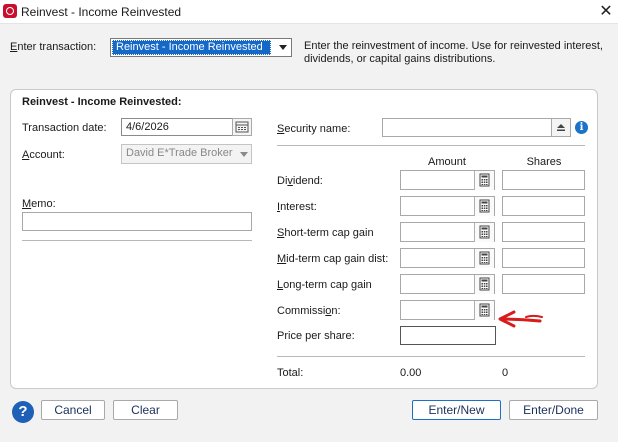 This screenshot has width=618, height=442. Describe the element at coordinates (447, 180) in the screenshot. I see `dividend-amount-input` at that location.